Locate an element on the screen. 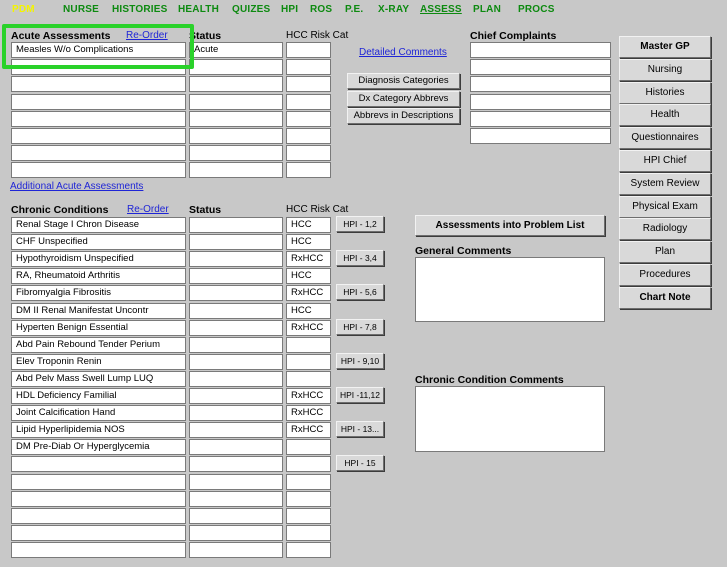 The image size is (727, 567). sidebar-chart-note-button: Chart Note is located at coordinates (665, 297).